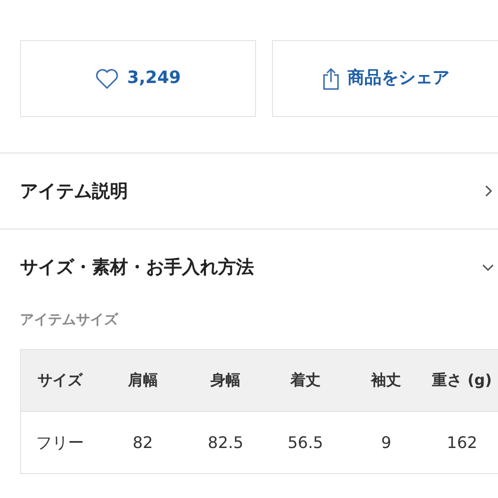  I want to click on column-header: 身幅, so click(226, 381).